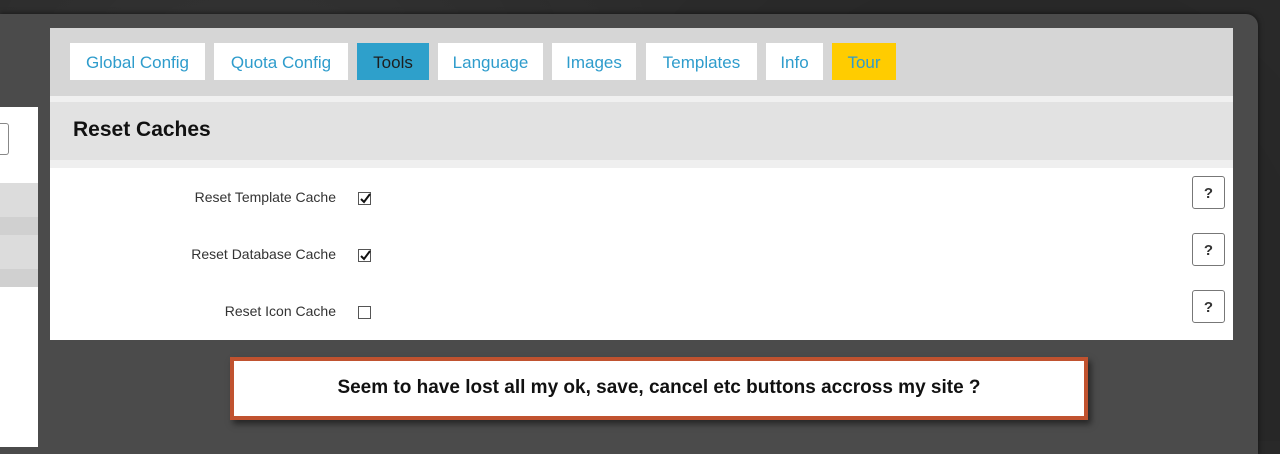 This screenshot has width=1280, height=454. Describe the element at coordinates (641, 131) in the screenshot. I see `section-header: Reset Caches` at that location.